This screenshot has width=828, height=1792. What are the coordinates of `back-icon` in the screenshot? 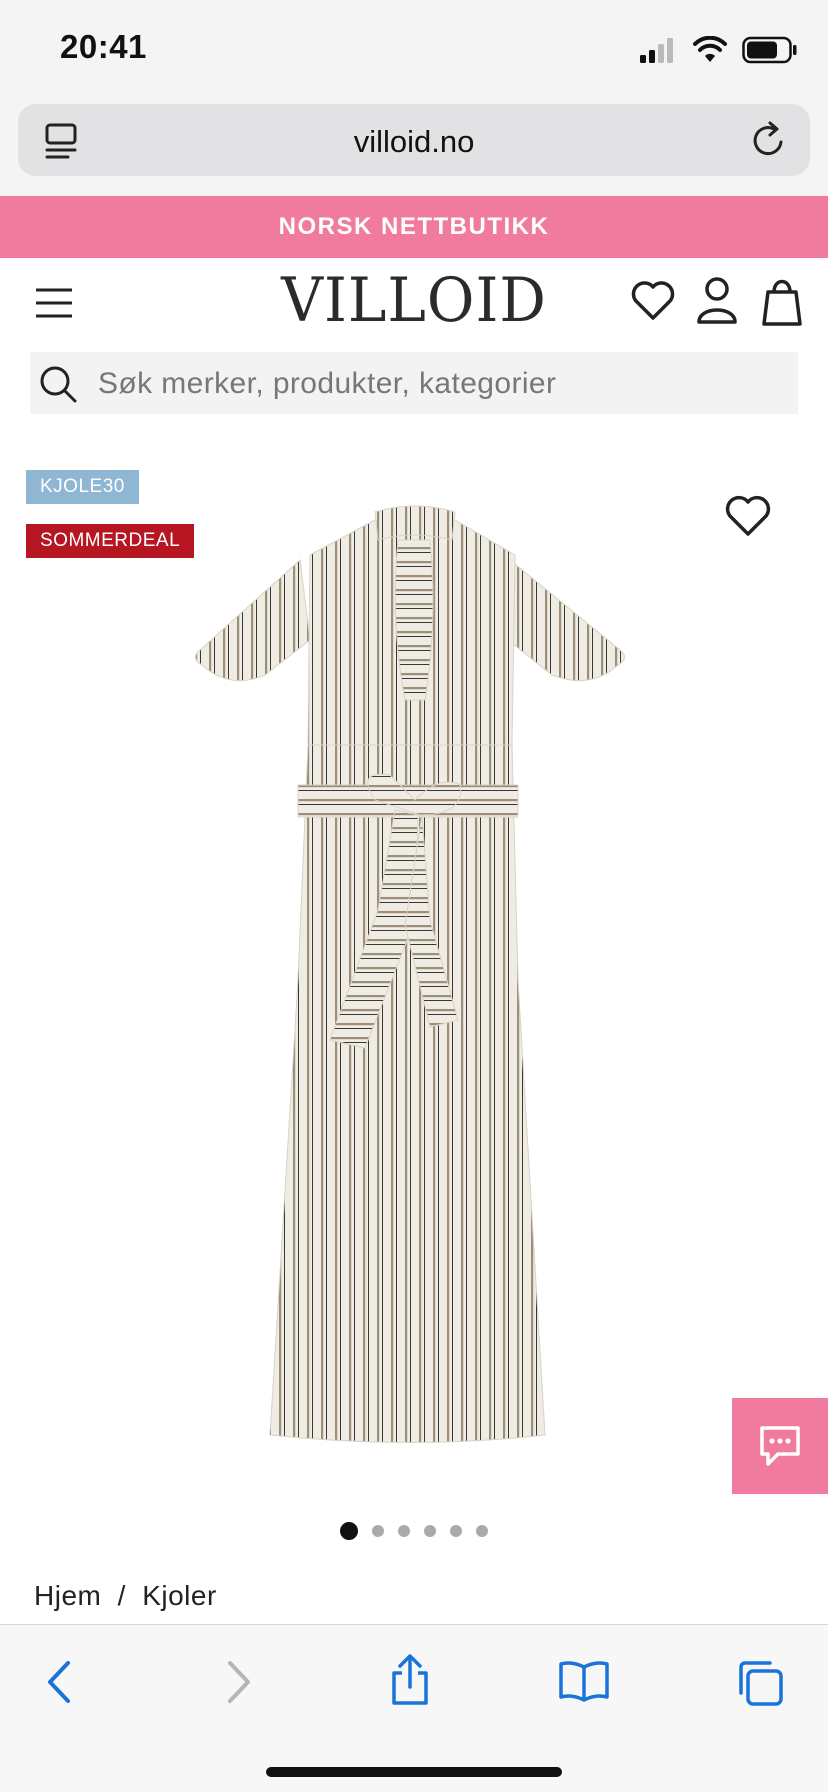 It's located at (60, 1682).